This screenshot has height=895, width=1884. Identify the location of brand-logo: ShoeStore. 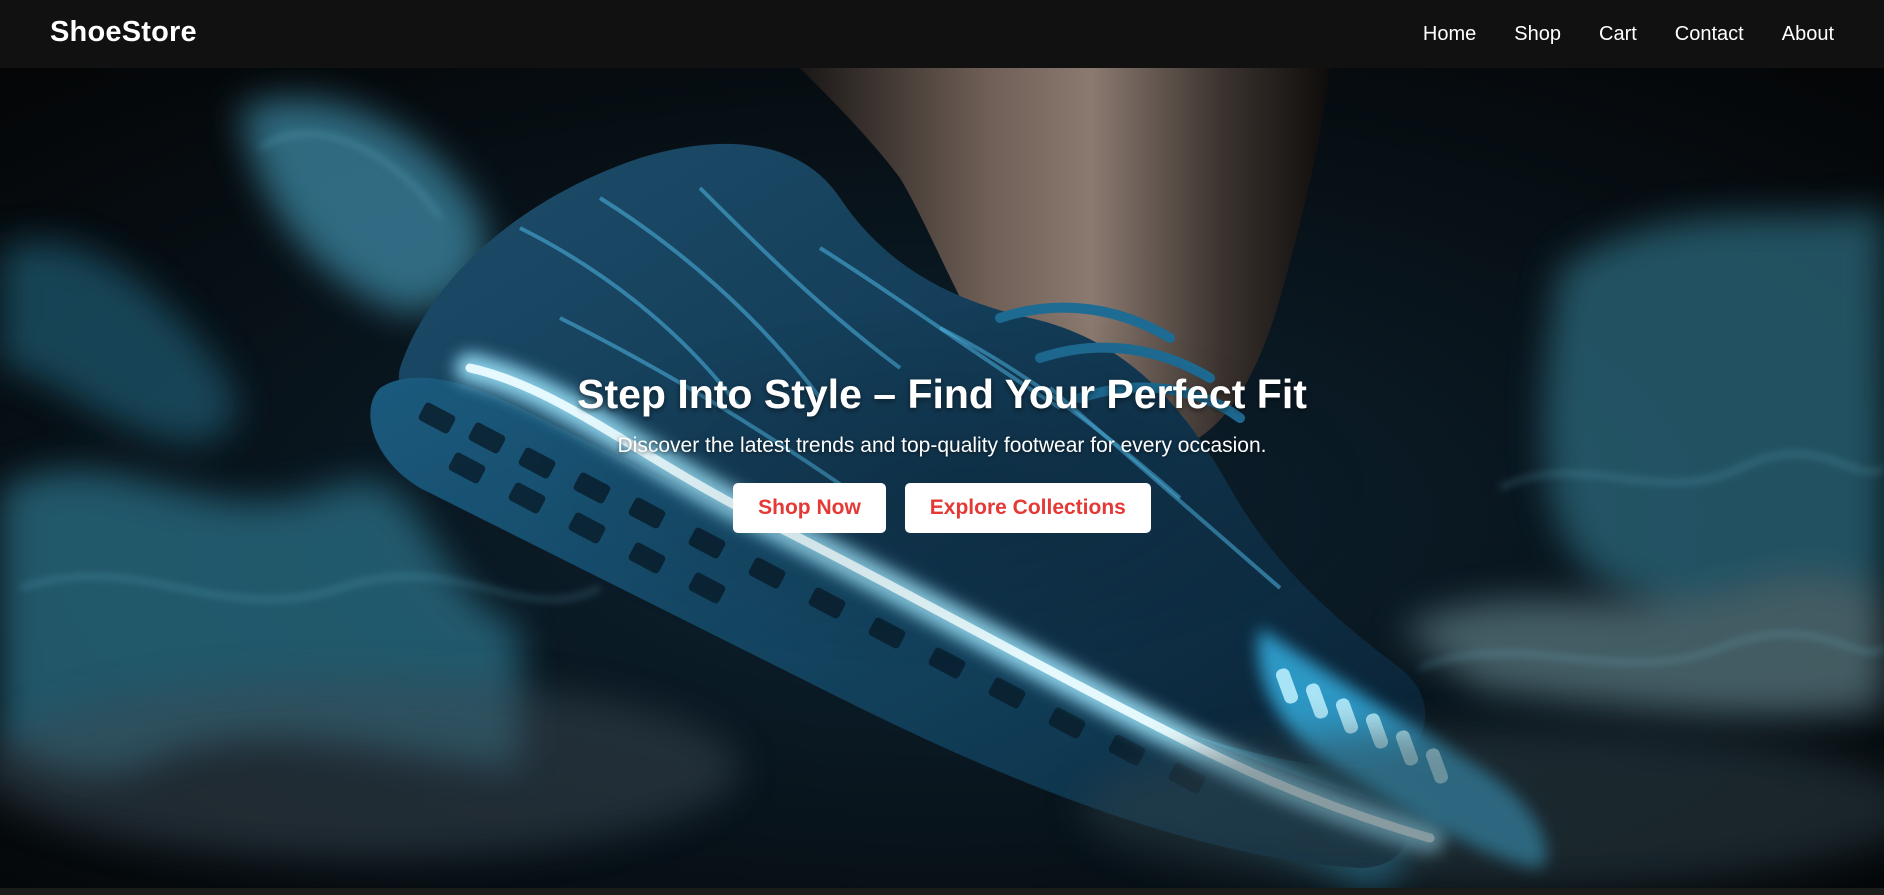
(123, 34).